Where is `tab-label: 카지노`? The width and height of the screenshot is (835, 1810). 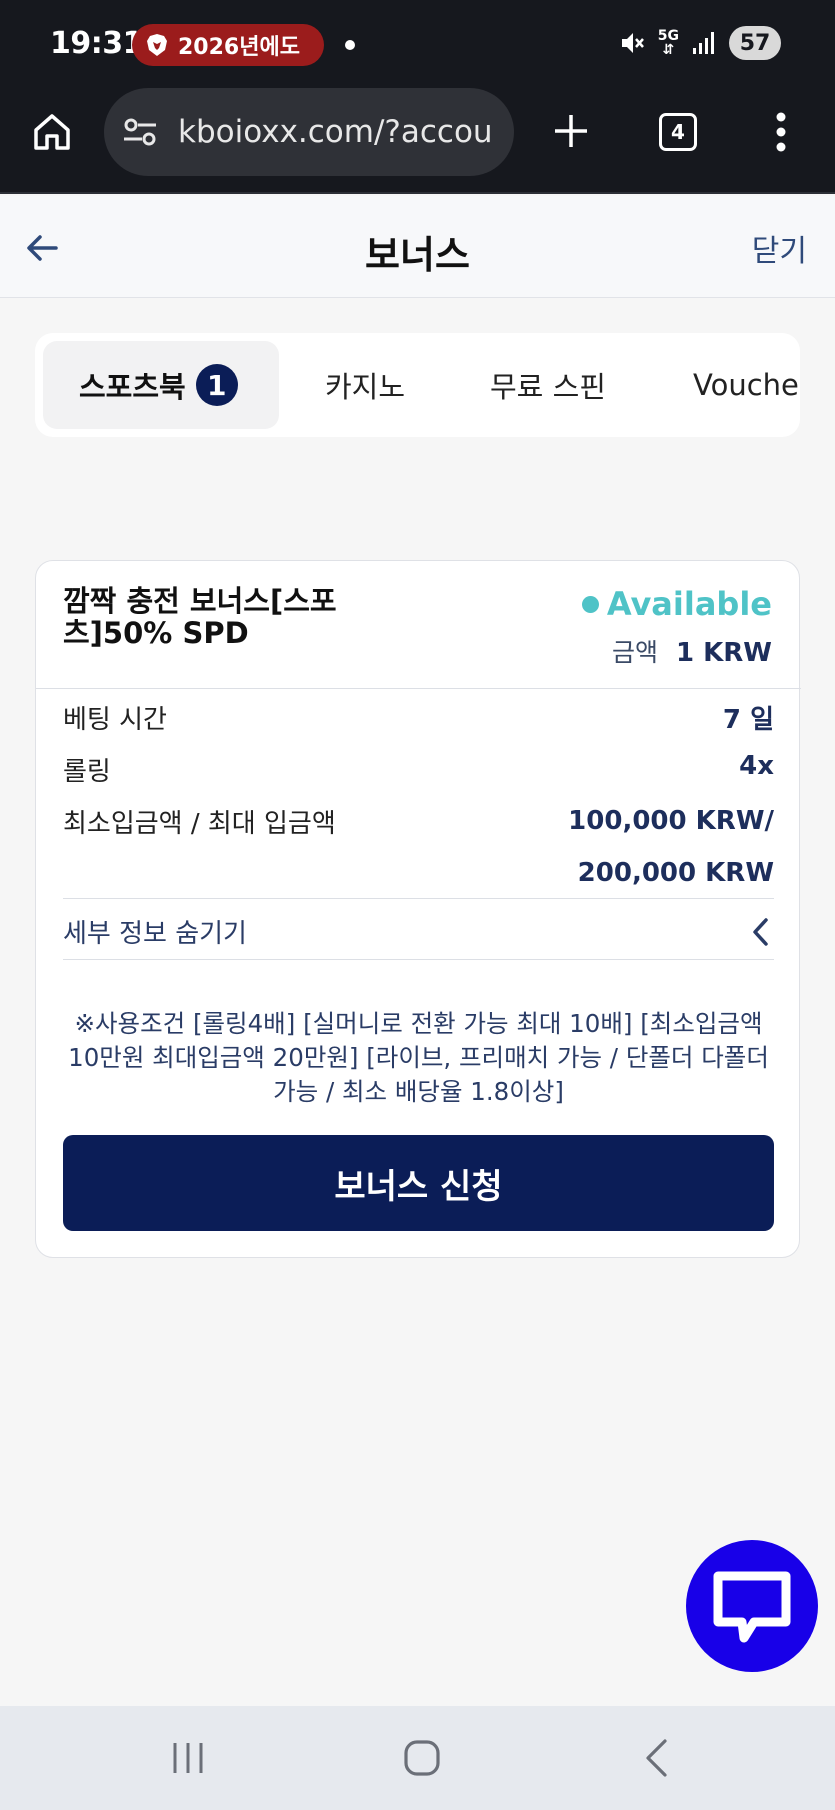 tab-label: 카지노 is located at coordinates (365, 387).